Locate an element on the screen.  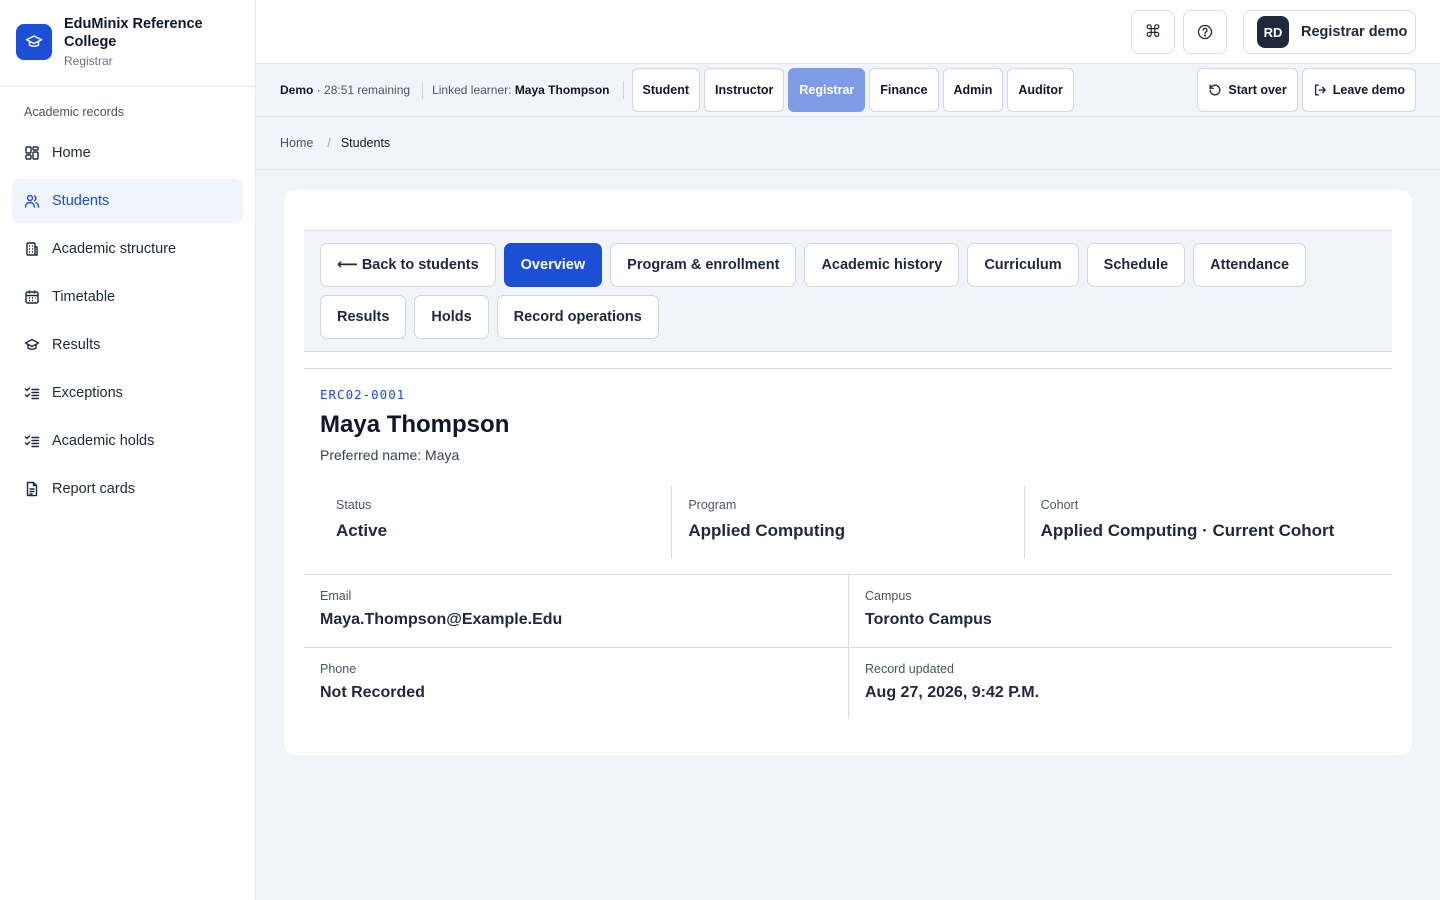
email-detail: Email Maya.Thompson@Example.Edu is located at coordinates (576, 611).